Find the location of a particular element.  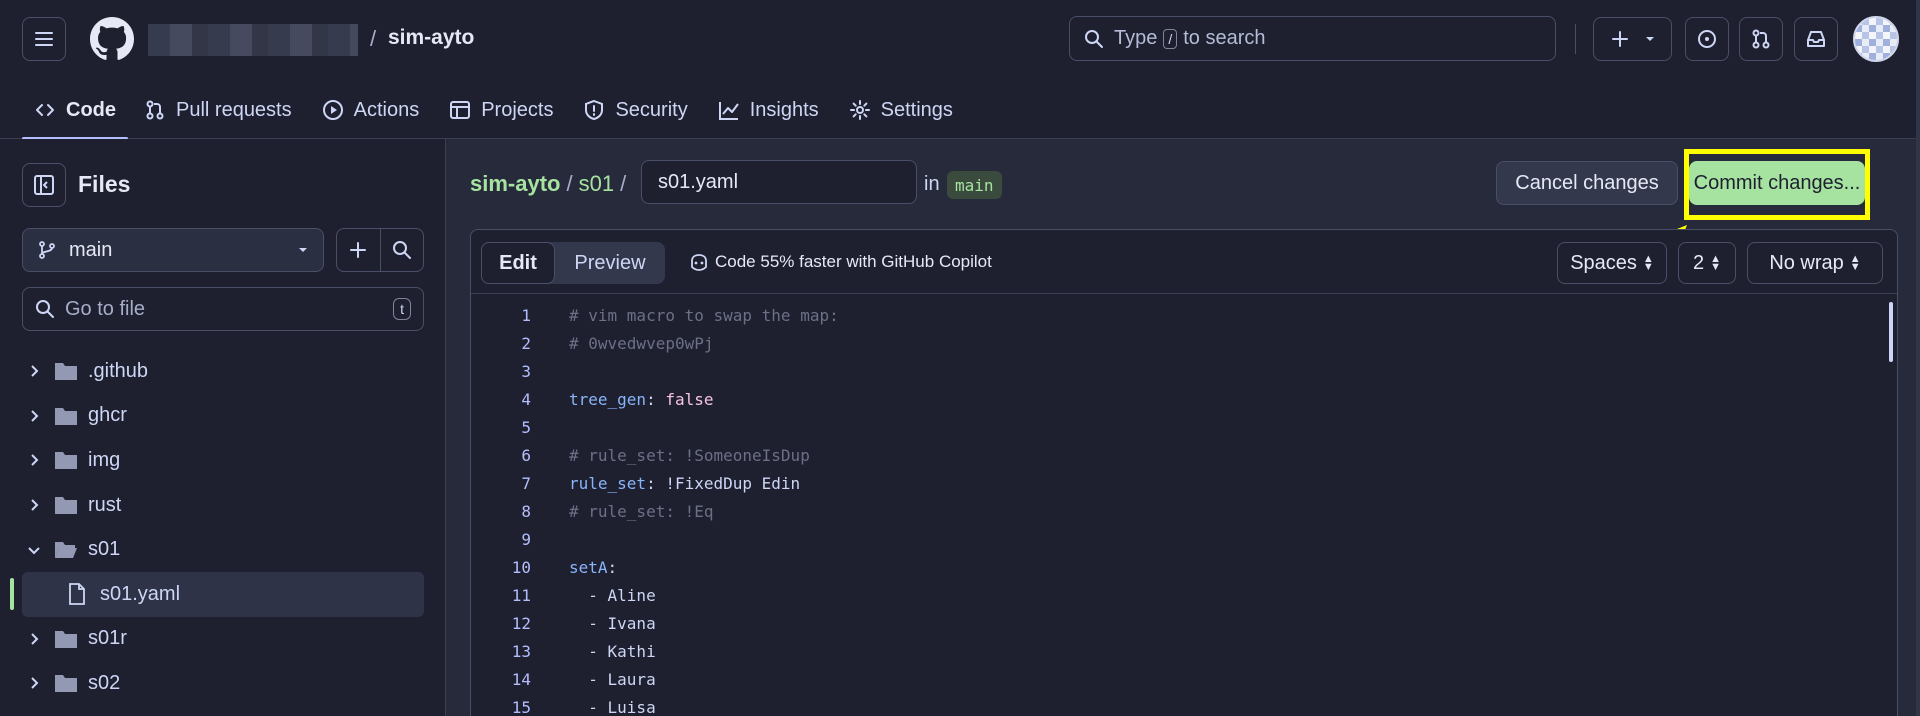

collapse-sidebar-button is located at coordinates (44, 185).